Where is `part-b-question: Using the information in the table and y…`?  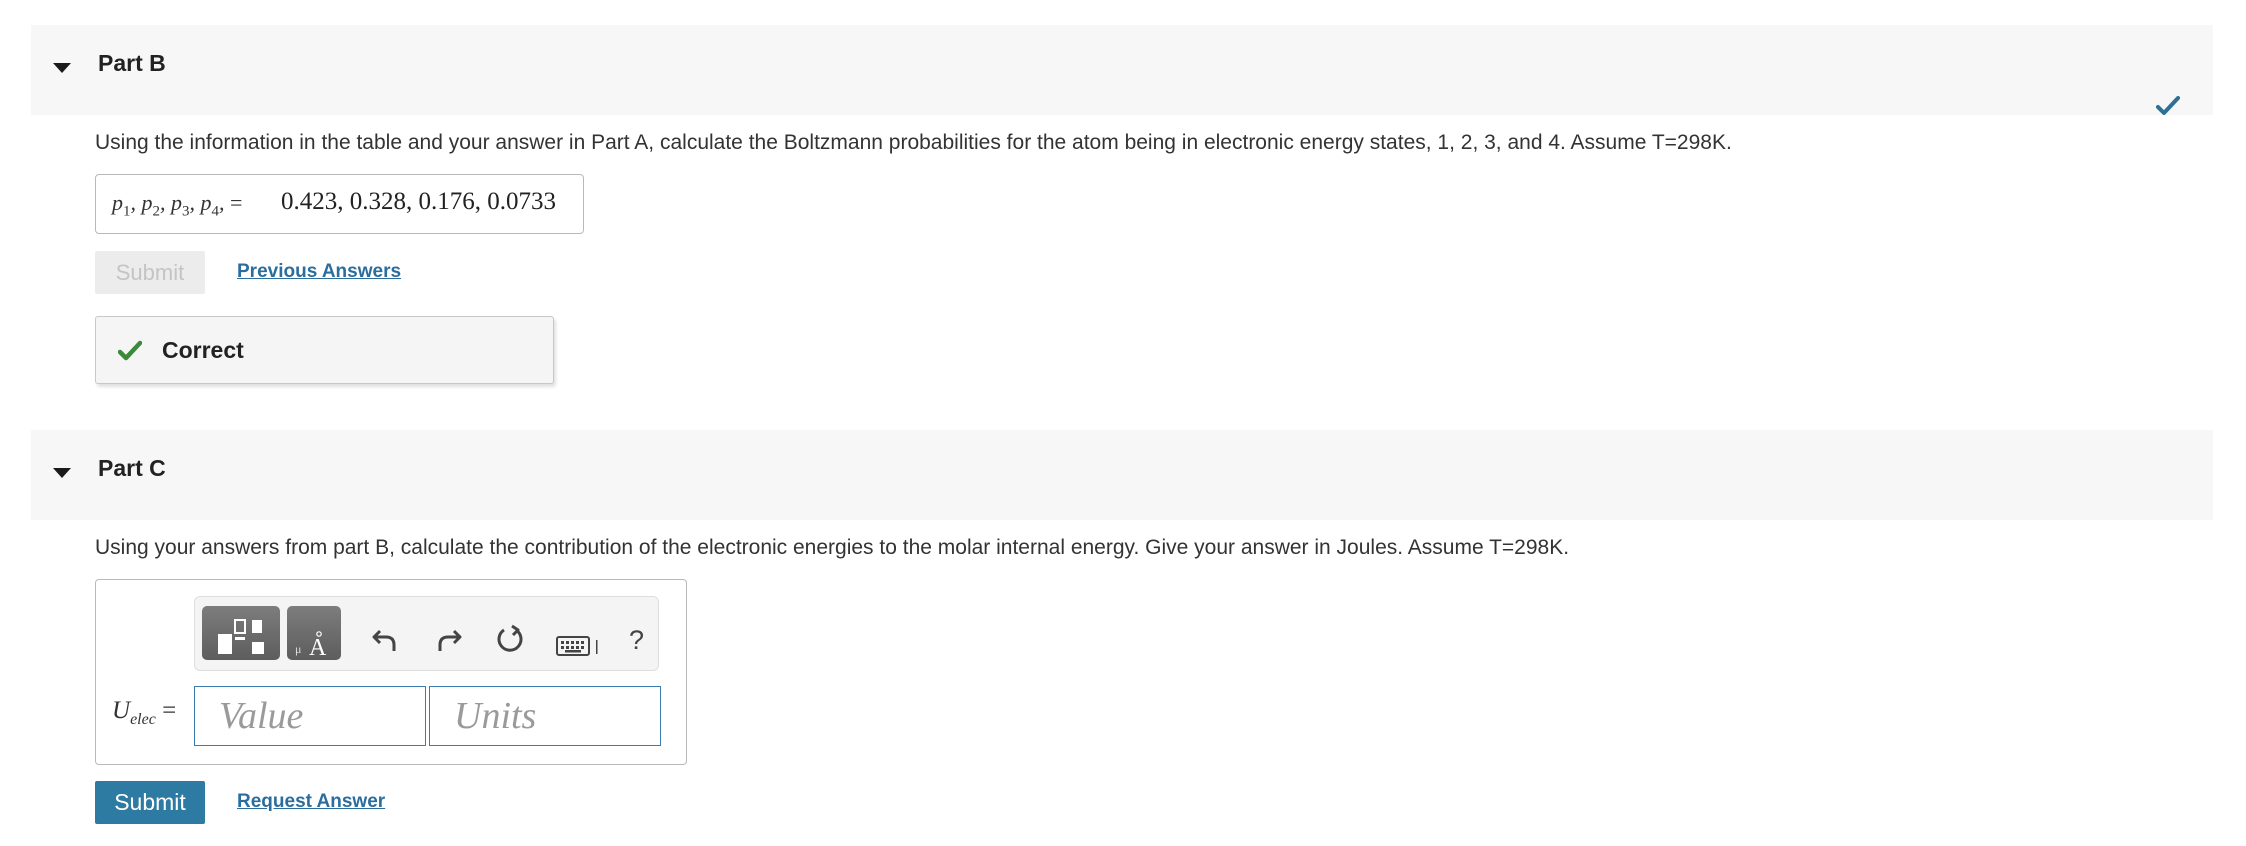 part-b-question: Using the information in the table and y… is located at coordinates (913, 142).